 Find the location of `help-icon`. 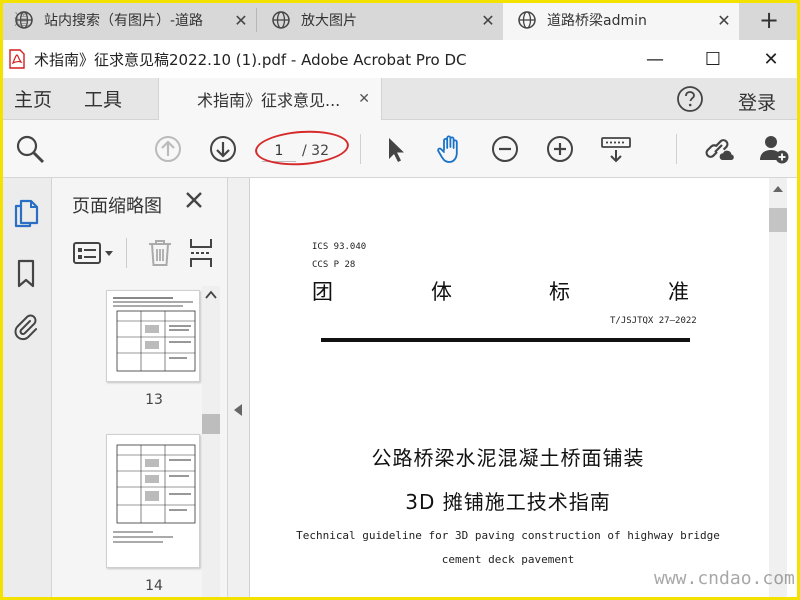

help-icon is located at coordinates (690, 99).